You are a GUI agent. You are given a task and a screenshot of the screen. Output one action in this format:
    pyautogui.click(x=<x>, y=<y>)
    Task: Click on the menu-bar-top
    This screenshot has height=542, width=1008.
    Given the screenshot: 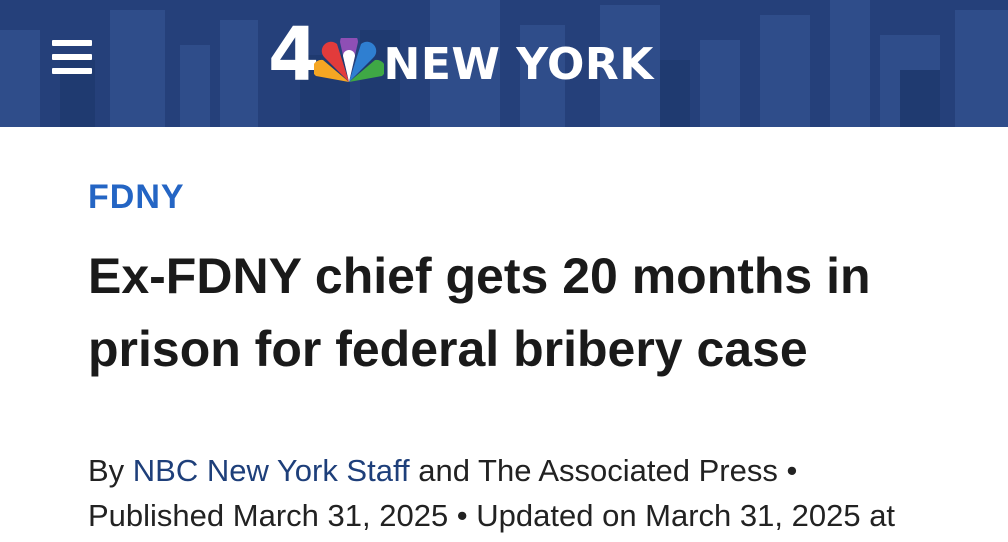 What is the action you would take?
    pyautogui.click(x=72, y=43)
    